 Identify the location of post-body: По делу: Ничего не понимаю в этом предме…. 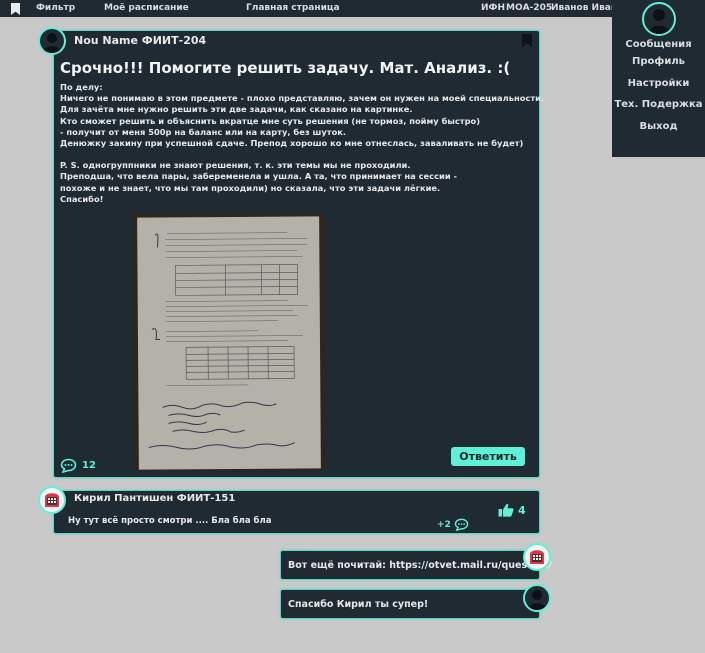
(302, 143).